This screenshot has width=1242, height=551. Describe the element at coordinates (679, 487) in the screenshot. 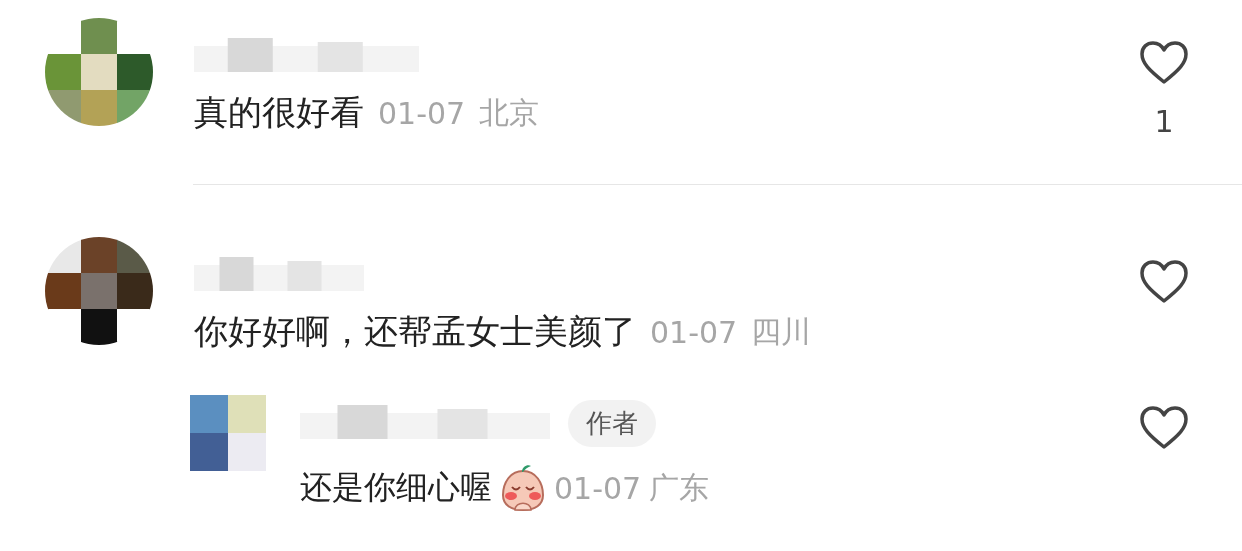

I see `comment-location: 广东` at that location.